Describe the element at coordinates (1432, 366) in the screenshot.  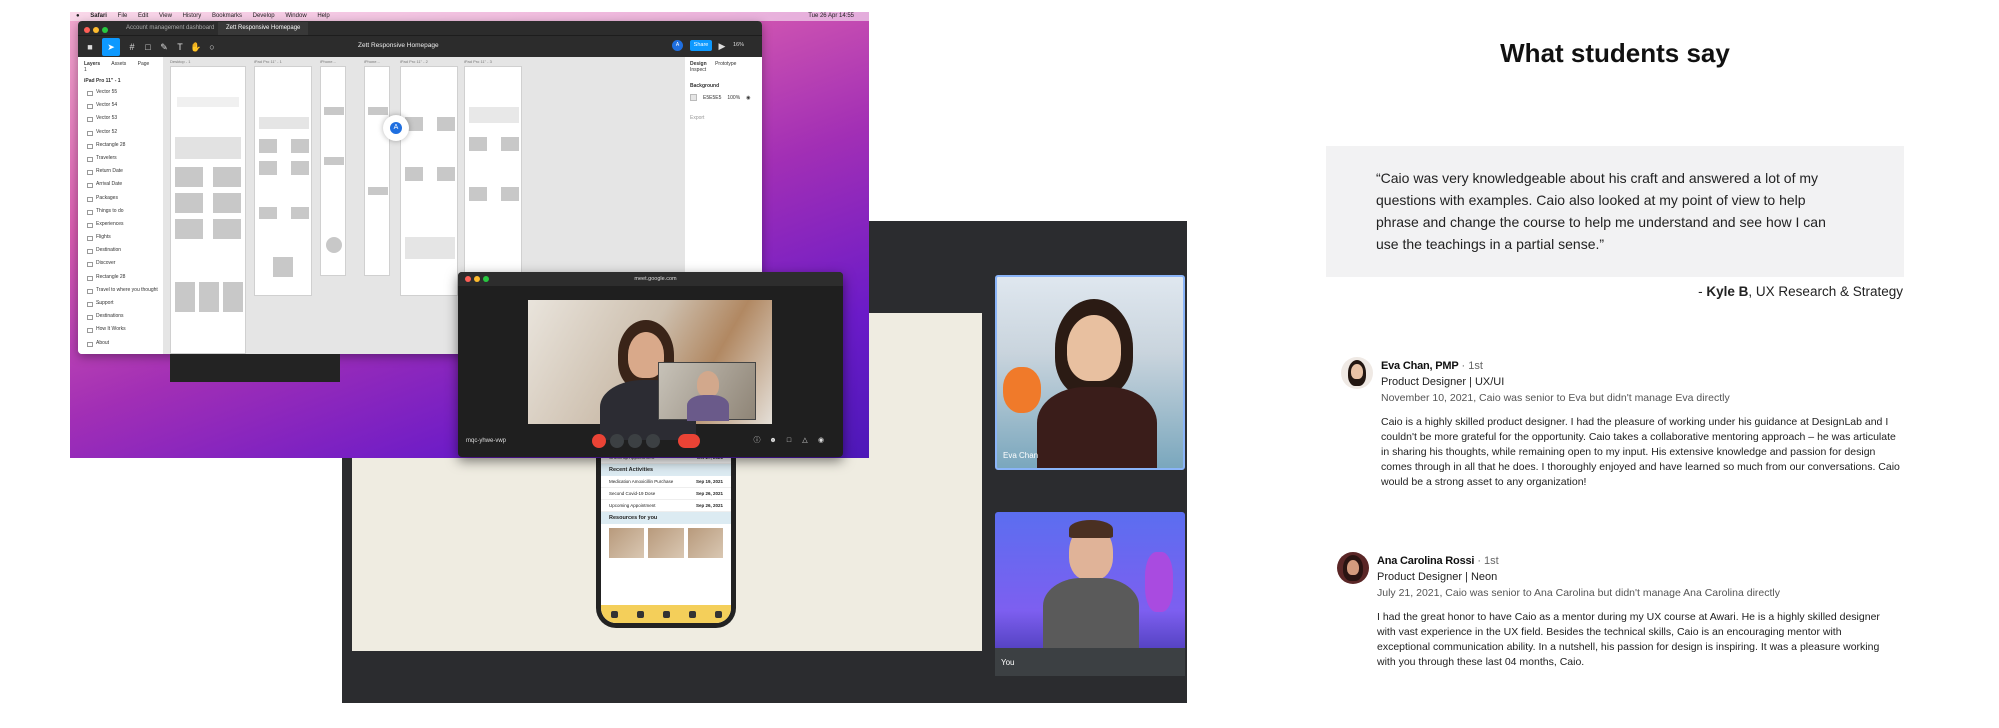
I see `recommender-name: Eva Chan, PMP · 1st` at that location.